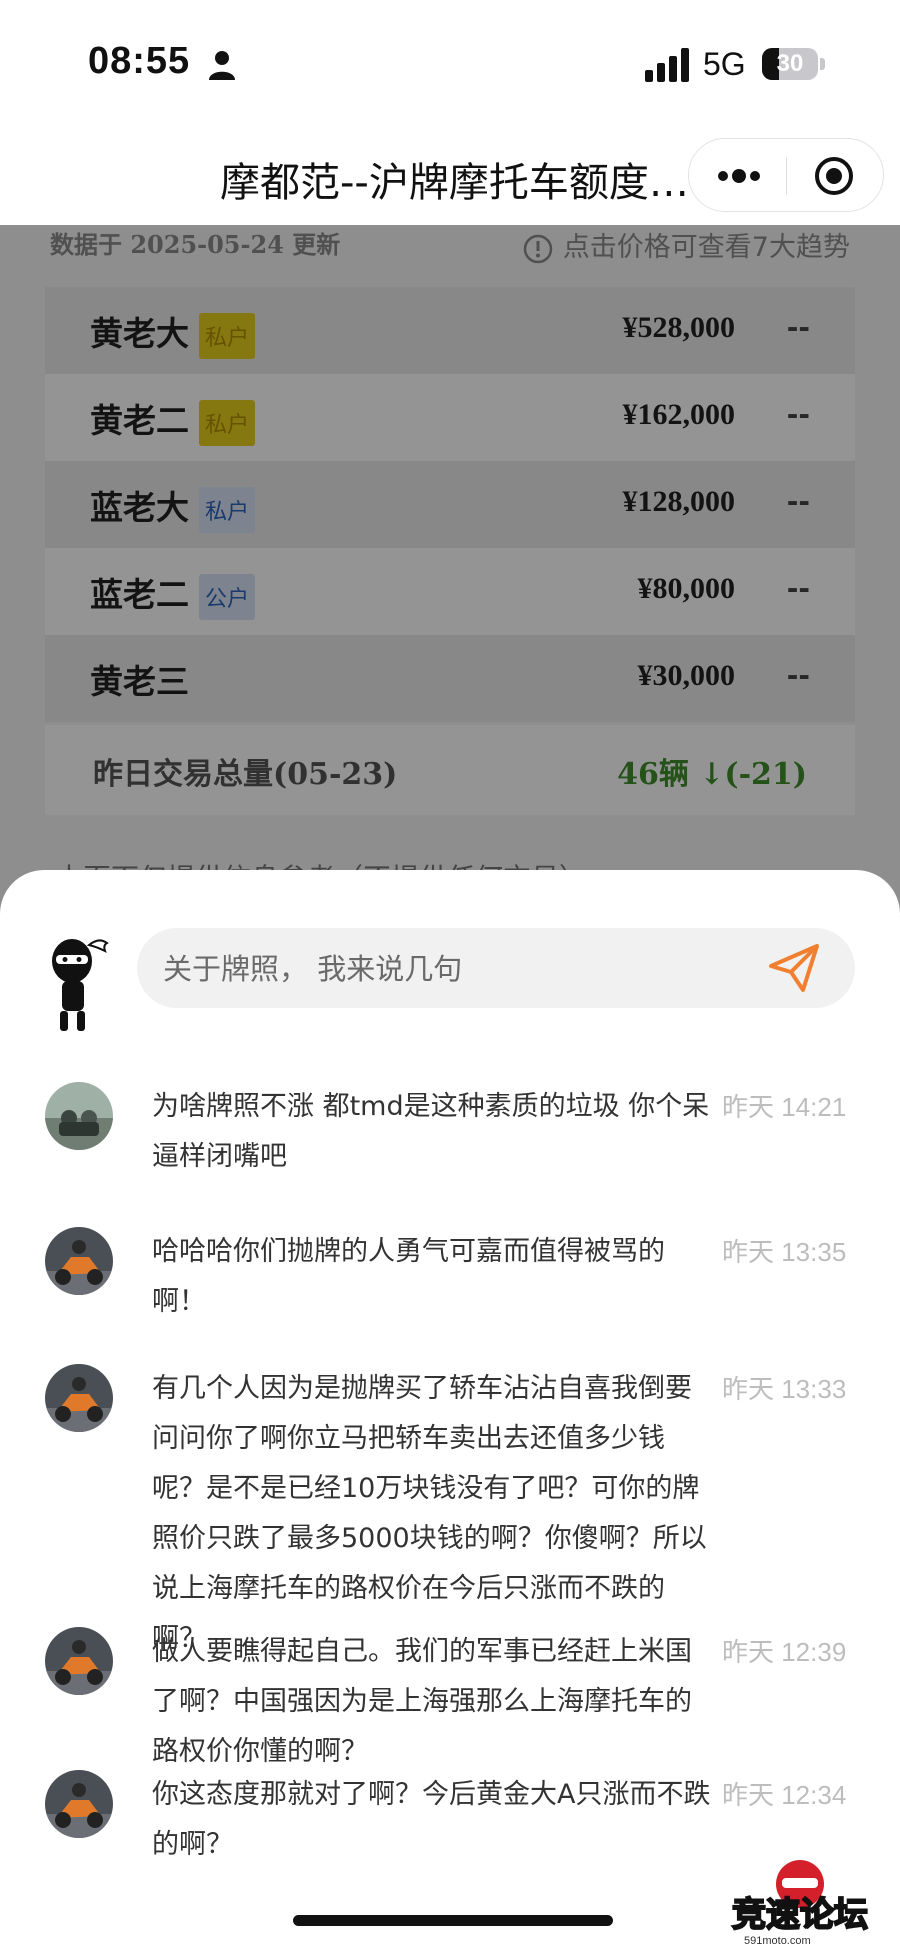 Image resolution: width=900 pixels, height=1951 pixels. What do you see at coordinates (450, 65) in the screenshot?
I see `status-bar: 08:55 5G 30` at bounding box center [450, 65].